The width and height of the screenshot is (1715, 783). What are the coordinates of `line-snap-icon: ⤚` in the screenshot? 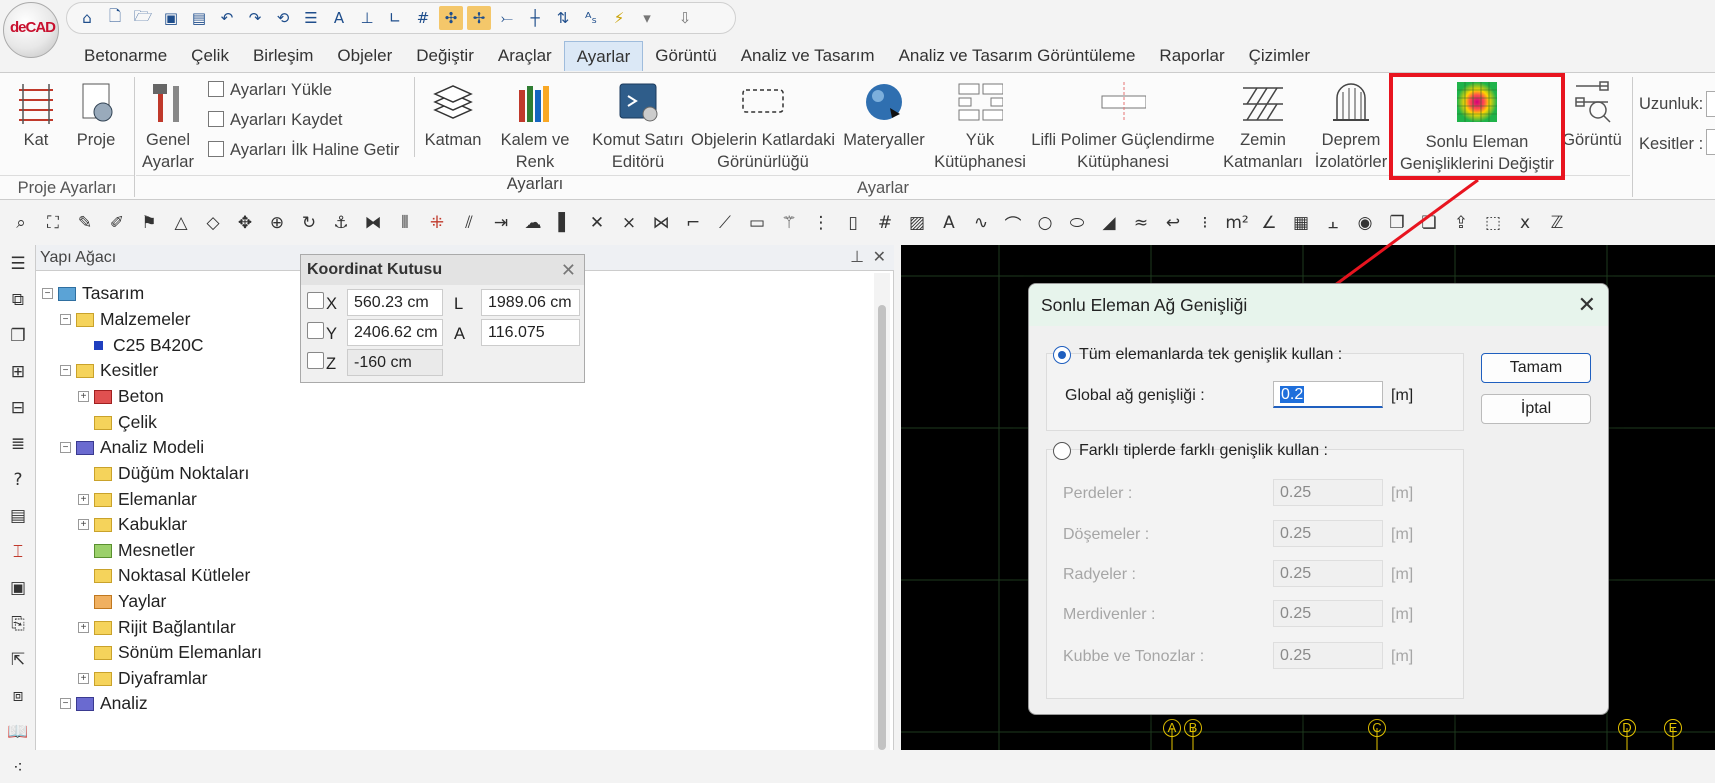 It's located at (507, 18).